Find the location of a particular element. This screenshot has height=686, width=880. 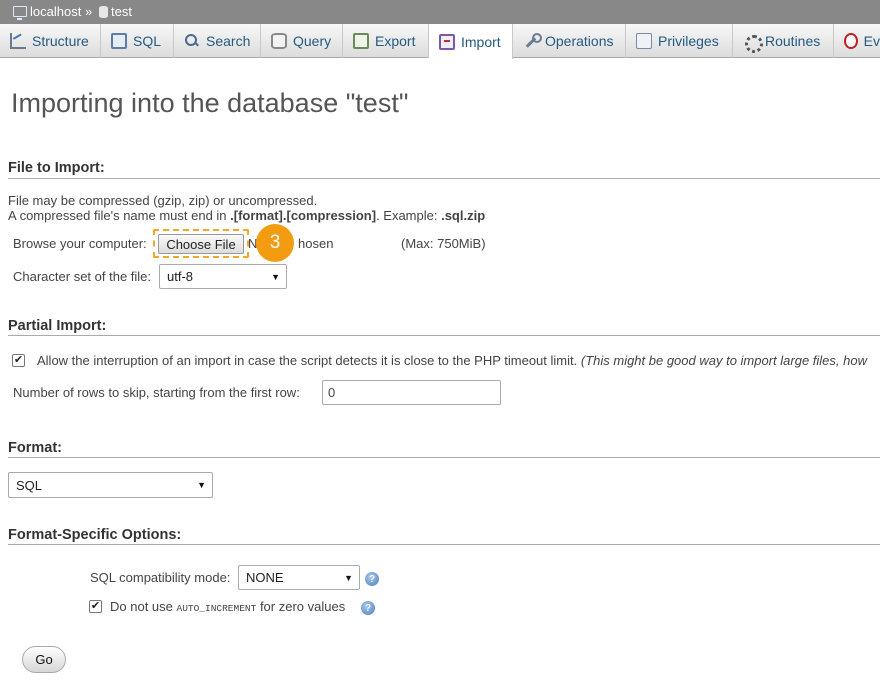

compat-label: SQL compatibility mode: is located at coordinates (160, 577).